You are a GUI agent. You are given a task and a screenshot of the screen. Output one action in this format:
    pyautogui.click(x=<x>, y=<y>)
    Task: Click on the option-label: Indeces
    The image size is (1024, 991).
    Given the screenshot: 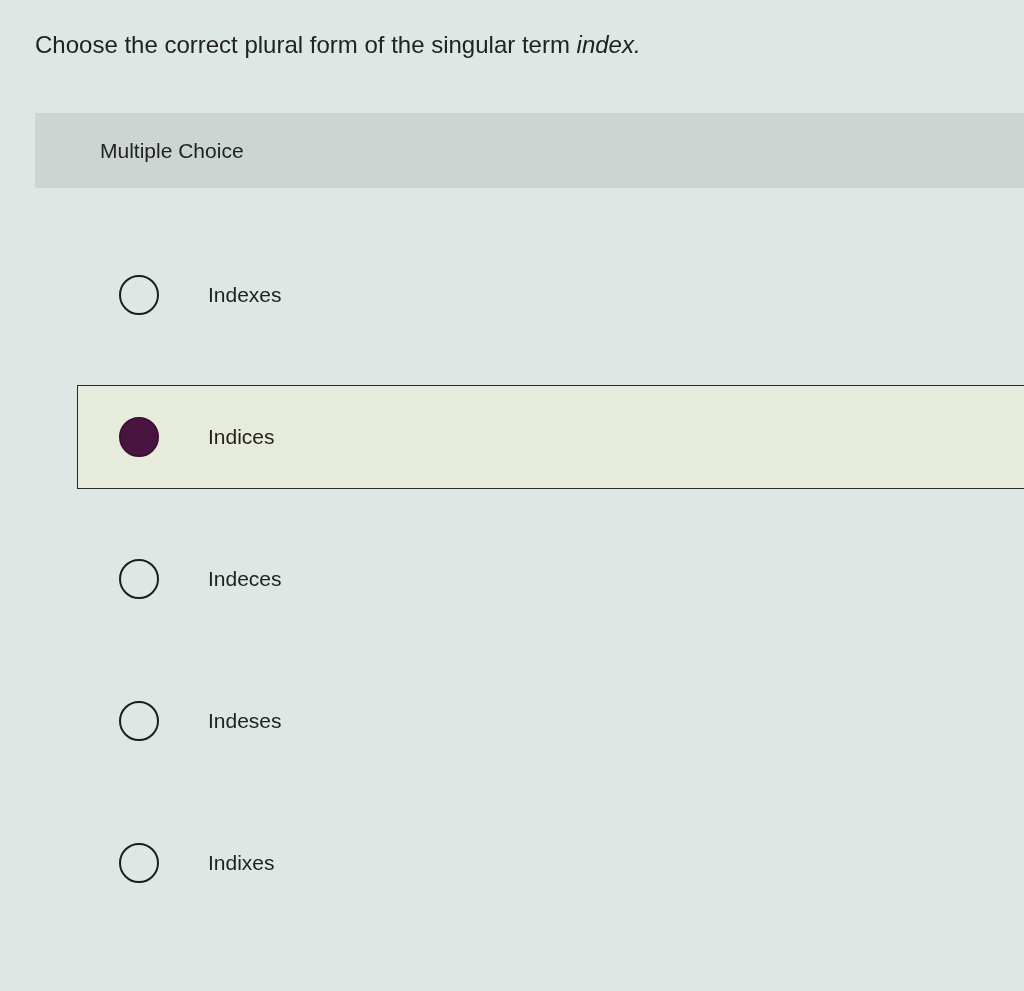 What is the action you would take?
    pyautogui.click(x=245, y=579)
    